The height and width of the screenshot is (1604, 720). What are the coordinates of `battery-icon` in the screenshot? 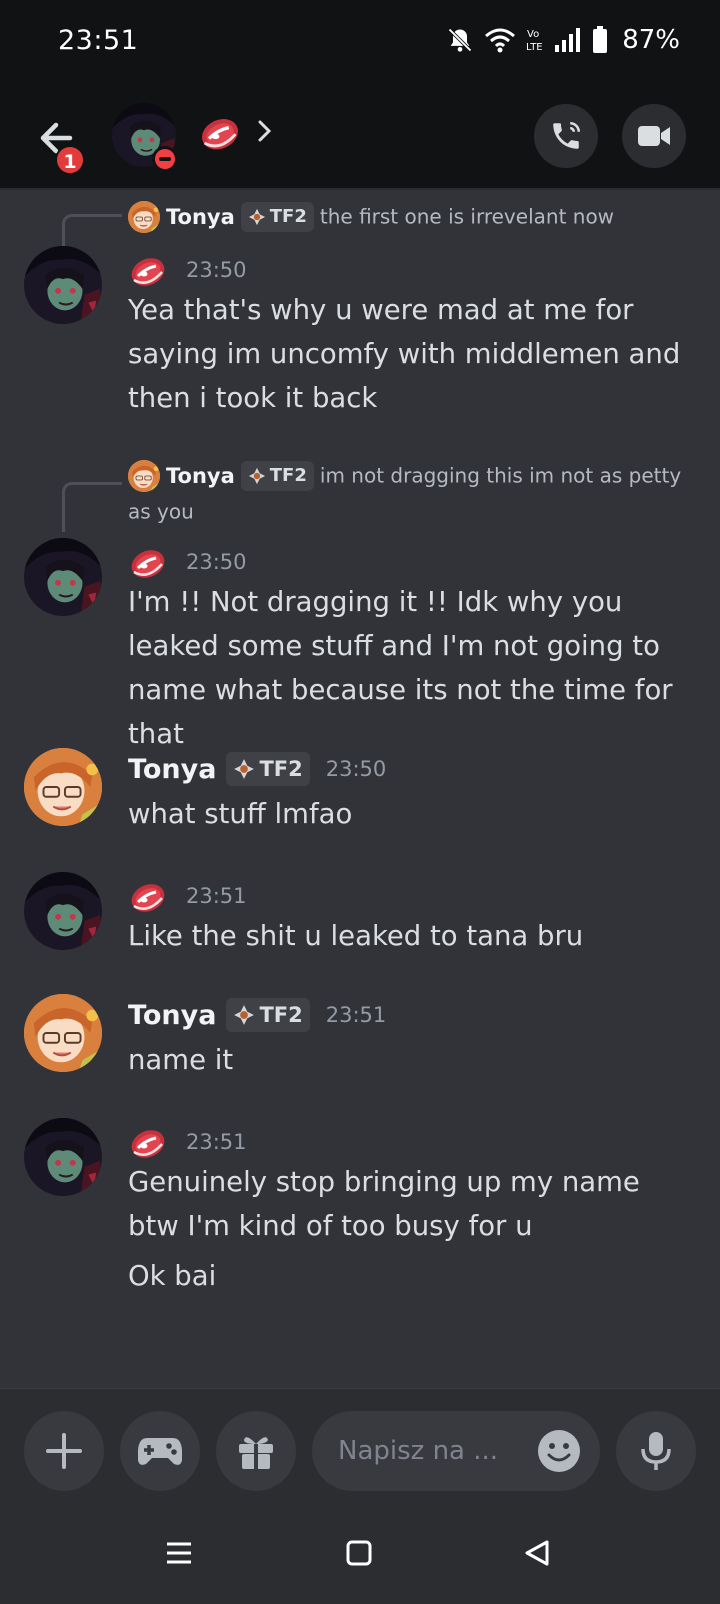 It's located at (600, 39).